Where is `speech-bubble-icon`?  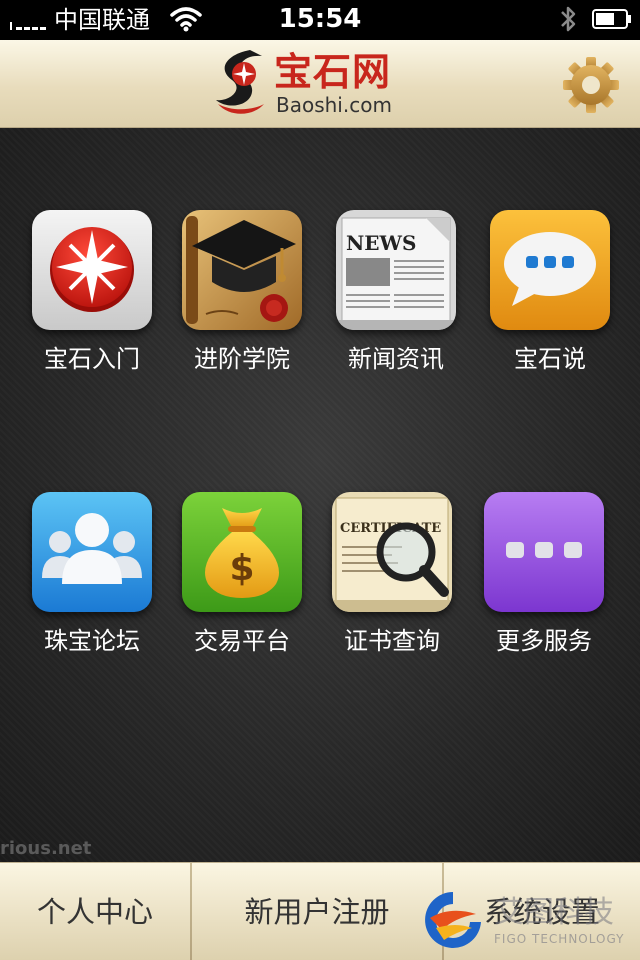
speech-bubble-icon is located at coordinates (550, 270).